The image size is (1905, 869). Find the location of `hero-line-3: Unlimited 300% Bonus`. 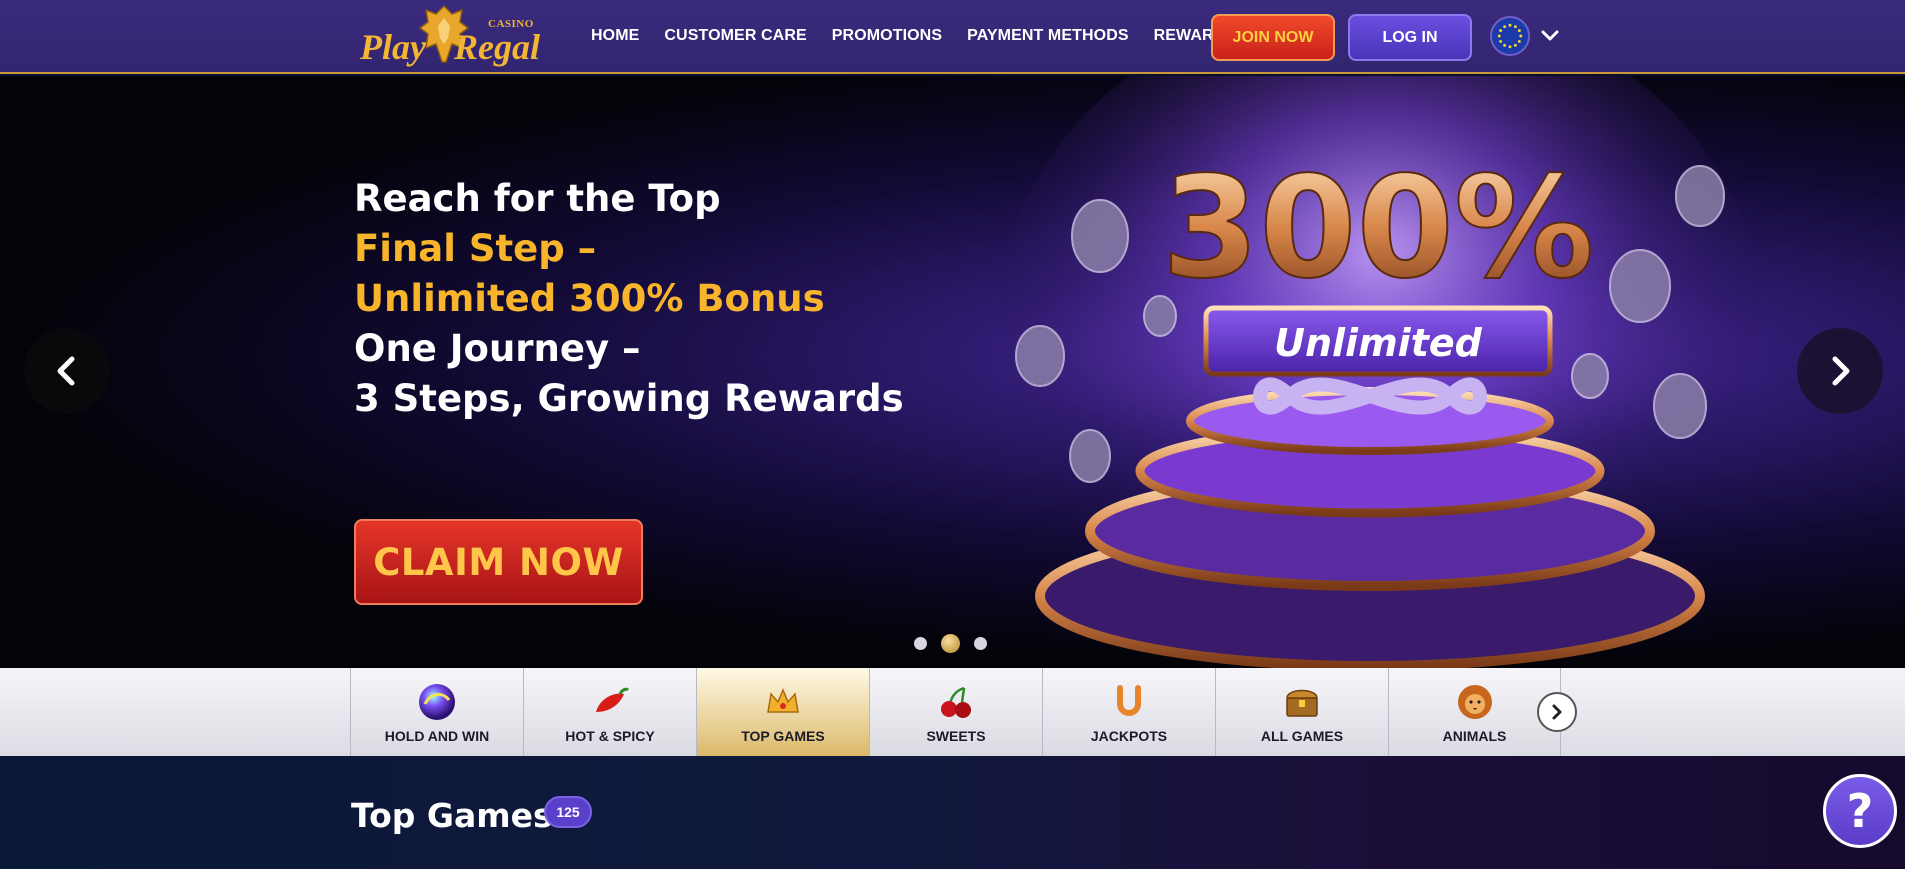

hero-line-3: Unlimited 300% Bonus is located at coordinates (589, 298).